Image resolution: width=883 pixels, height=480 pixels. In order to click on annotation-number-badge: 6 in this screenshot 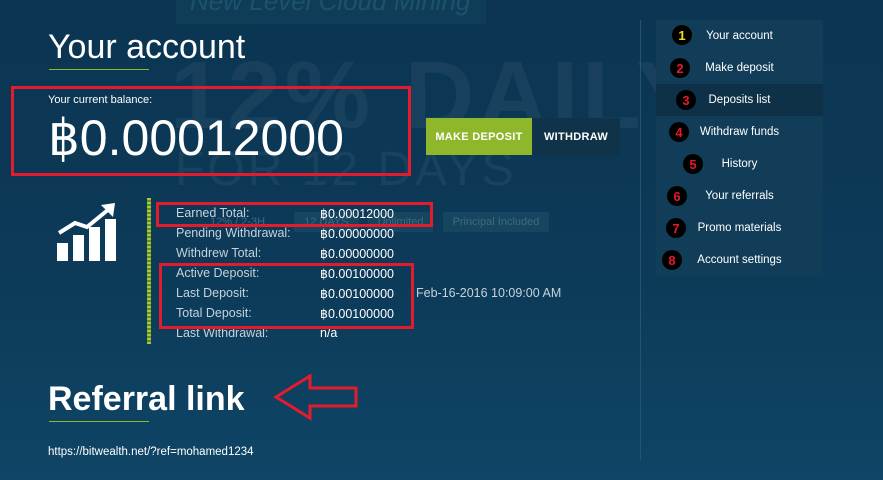, I will do `click(677, 196)`.